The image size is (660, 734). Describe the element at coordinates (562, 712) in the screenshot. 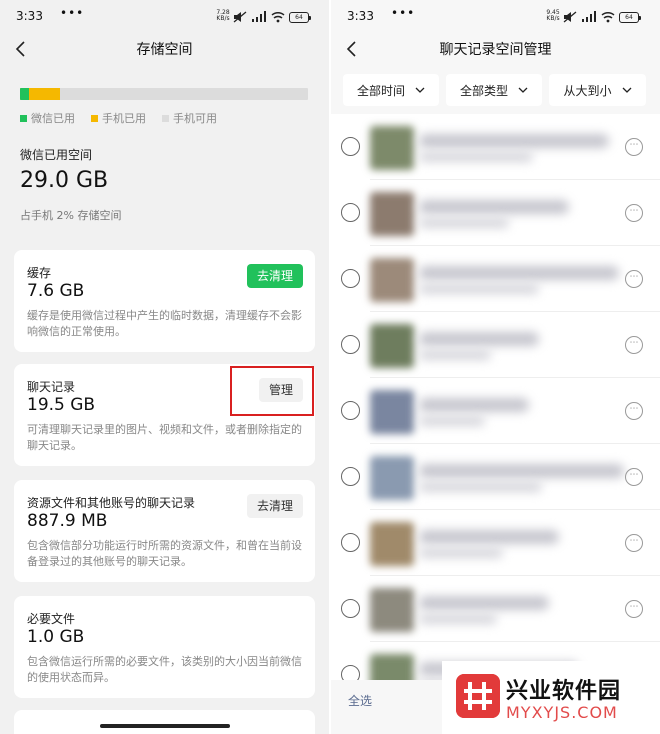

I see `watermark-url: MYXYJS.COM` at that location.